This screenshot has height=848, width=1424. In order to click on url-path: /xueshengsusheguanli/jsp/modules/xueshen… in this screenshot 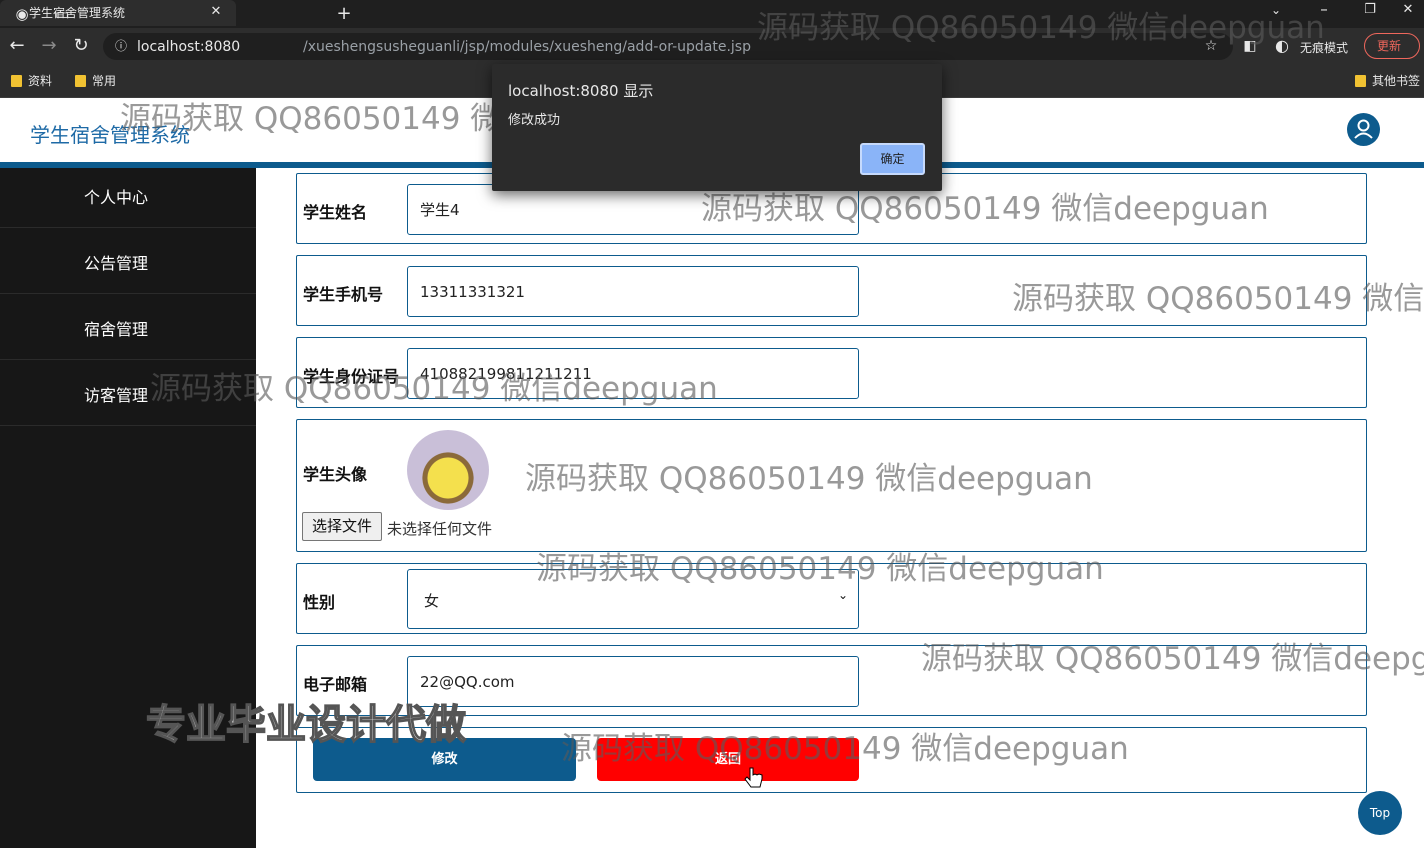, I will do `click(527, 47)`.